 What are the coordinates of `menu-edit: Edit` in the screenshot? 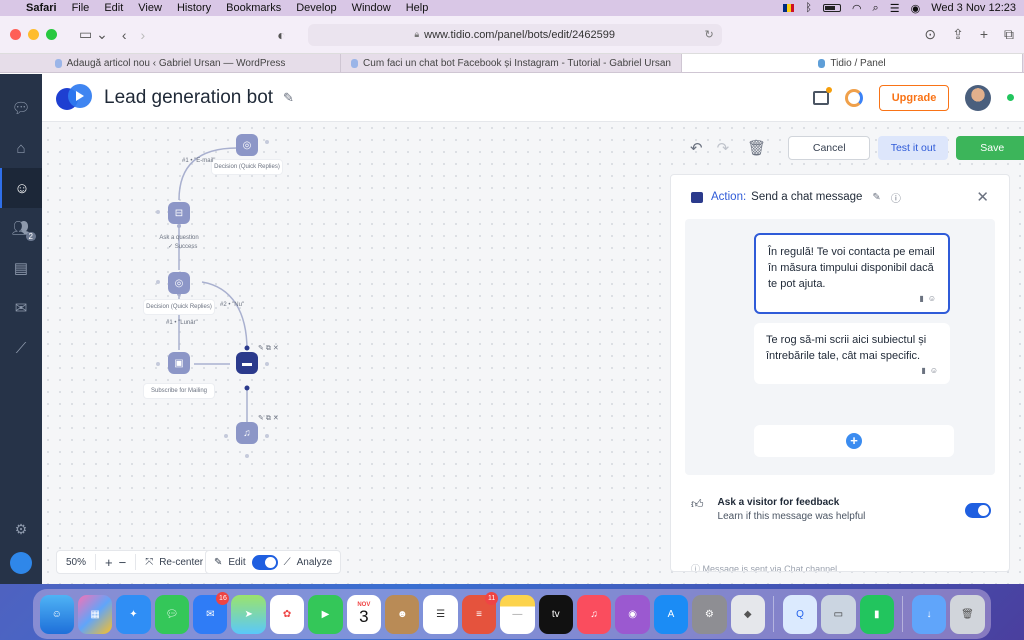 It's located at (113, 8).